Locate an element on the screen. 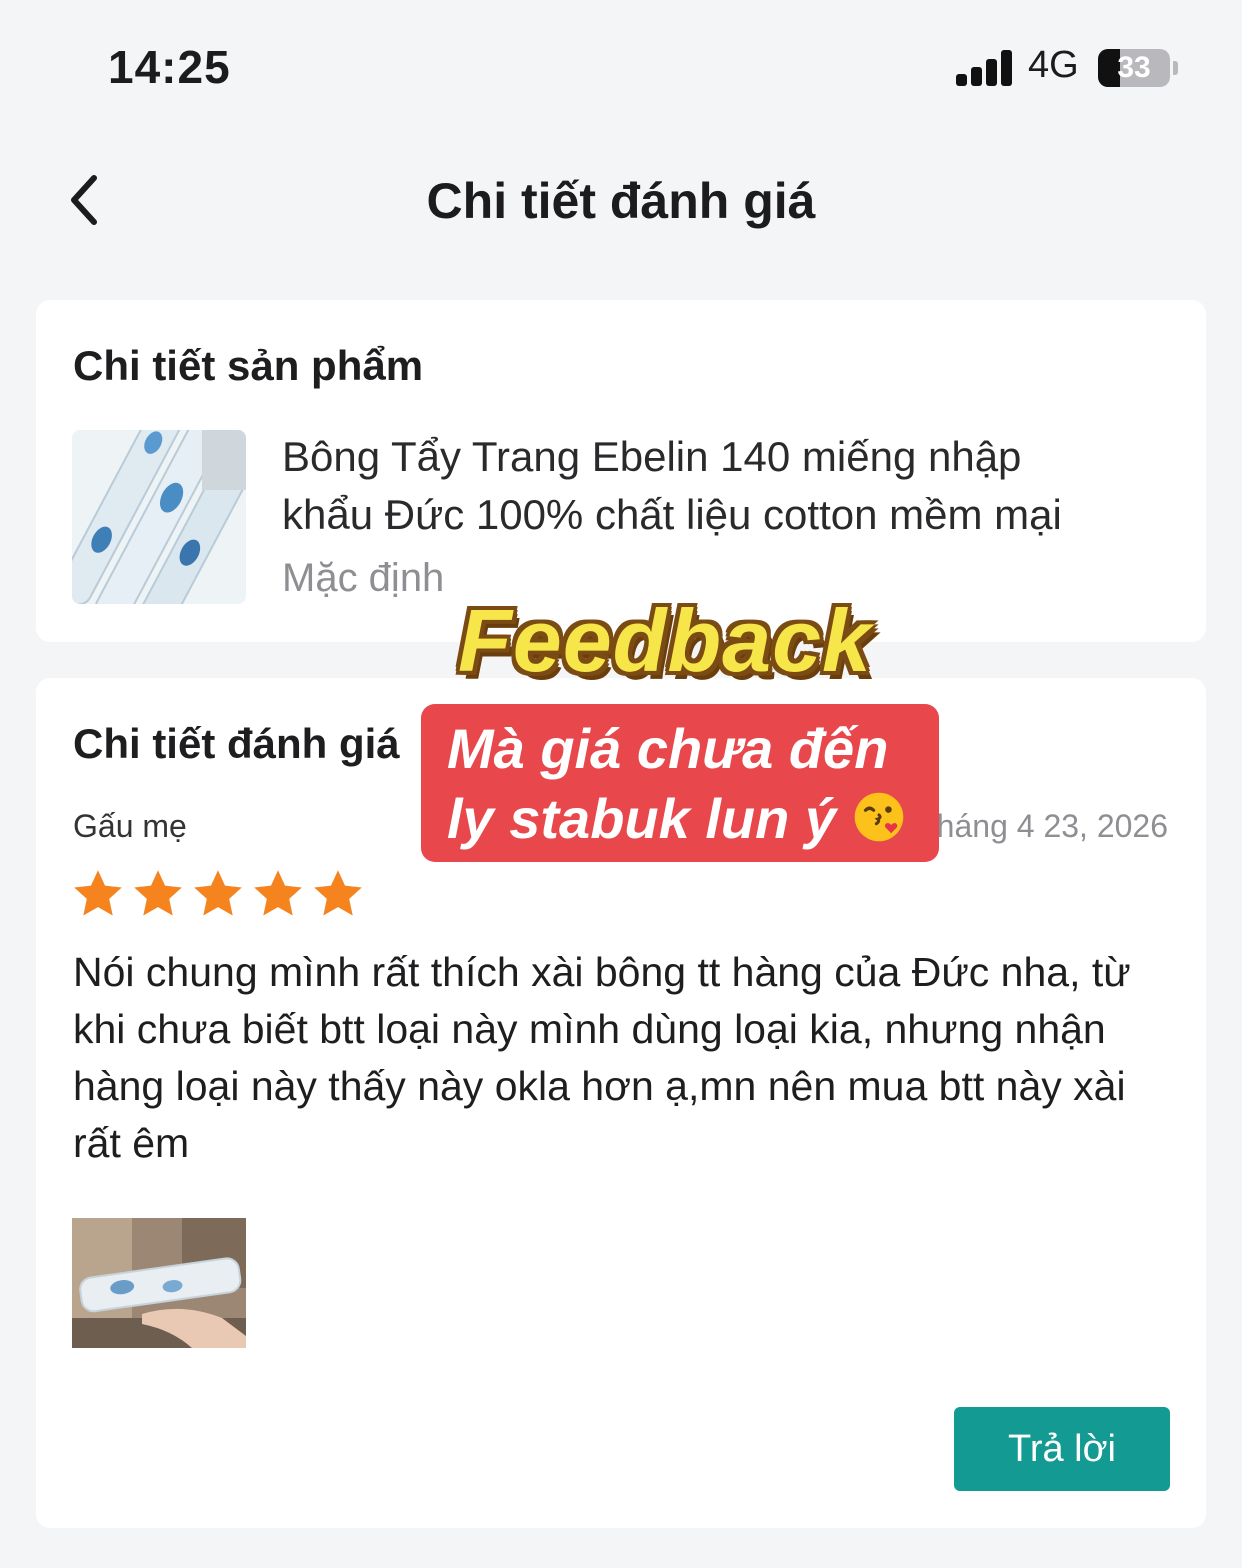 The width and height of the screenshot is (1242, 1568). product-section-heading: Chi tiết sản phẩm is located at coordinates (248, 365).